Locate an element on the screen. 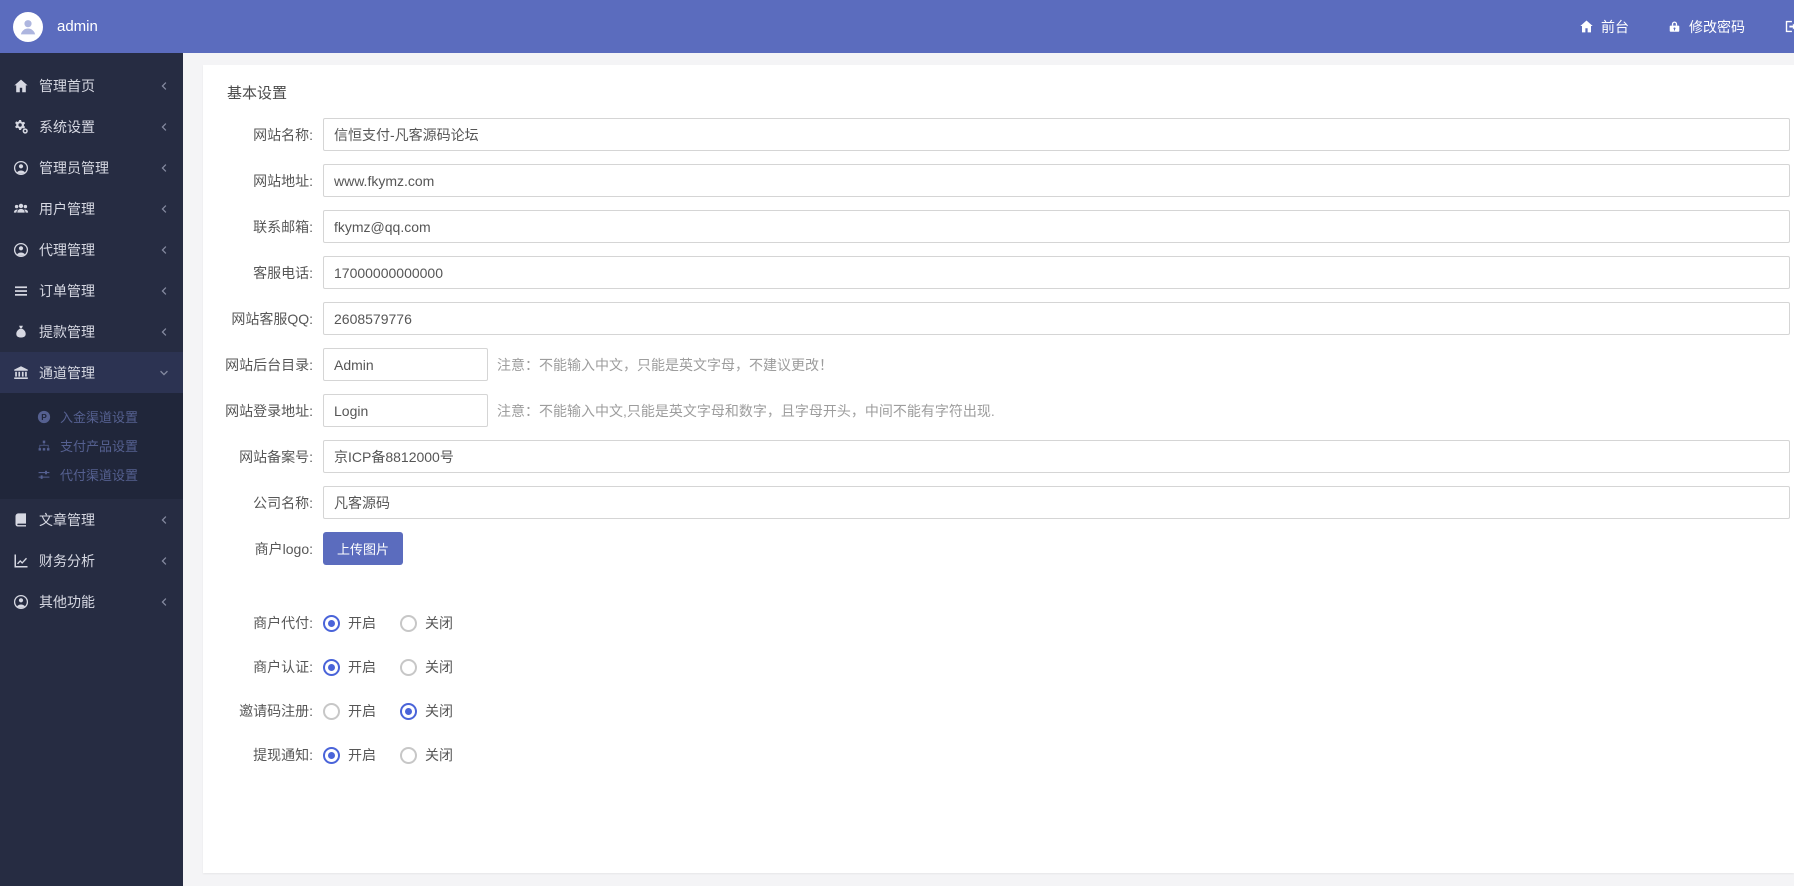  sidebar-item-article-management: 文章管理 is located at coordinates (91, 519).